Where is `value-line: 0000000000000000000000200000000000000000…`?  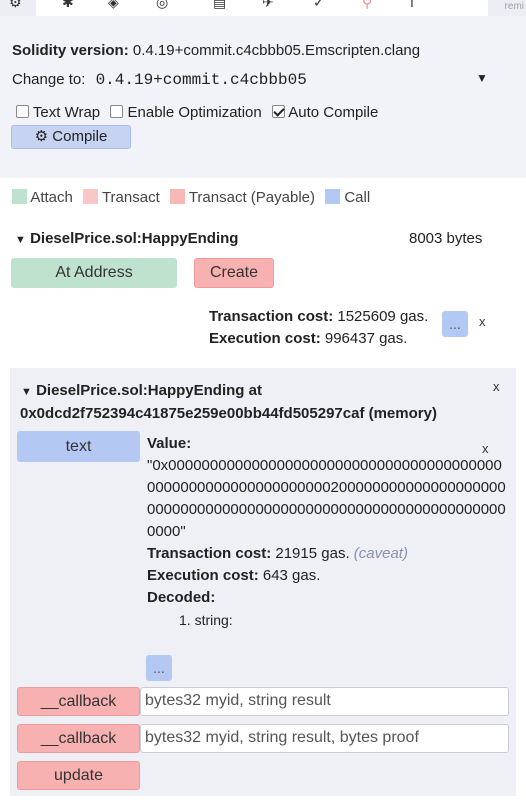 value-line: 0000000000000000000000200000000000000000… is located at coordinates (326, 487).